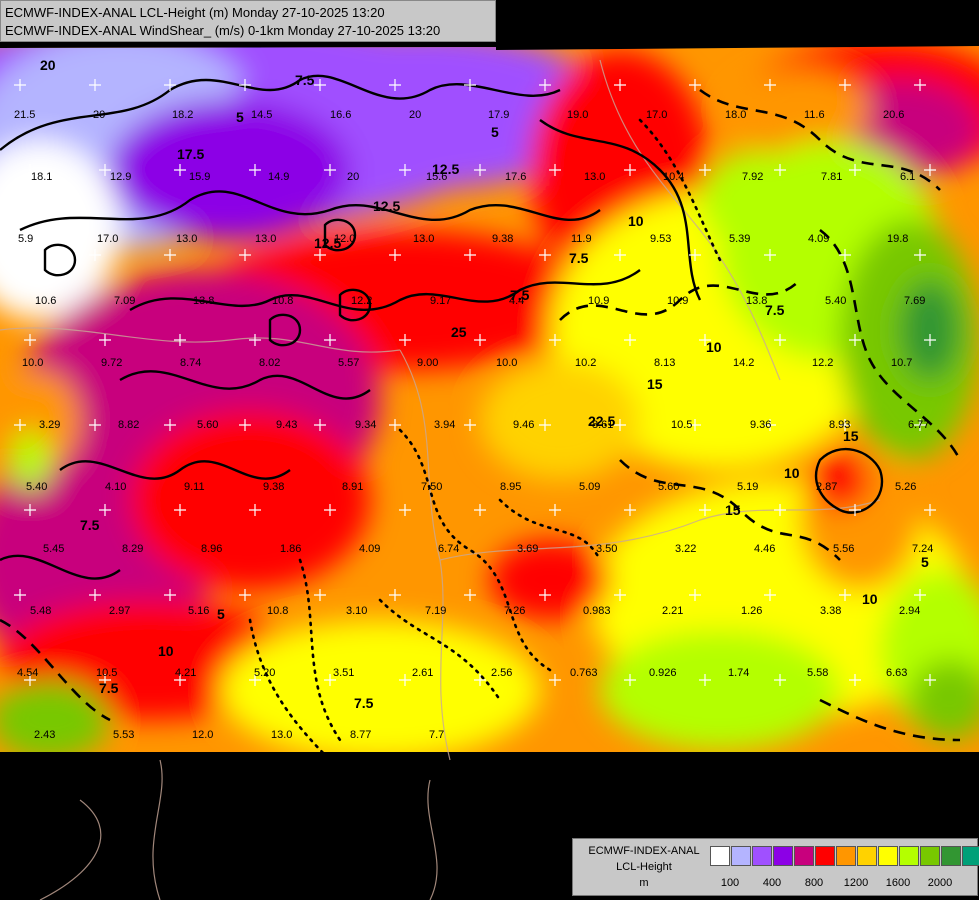  Describe the element at coordinates (772, 883) in the screenshot. I see `legend-tick-label: 400` at that location.